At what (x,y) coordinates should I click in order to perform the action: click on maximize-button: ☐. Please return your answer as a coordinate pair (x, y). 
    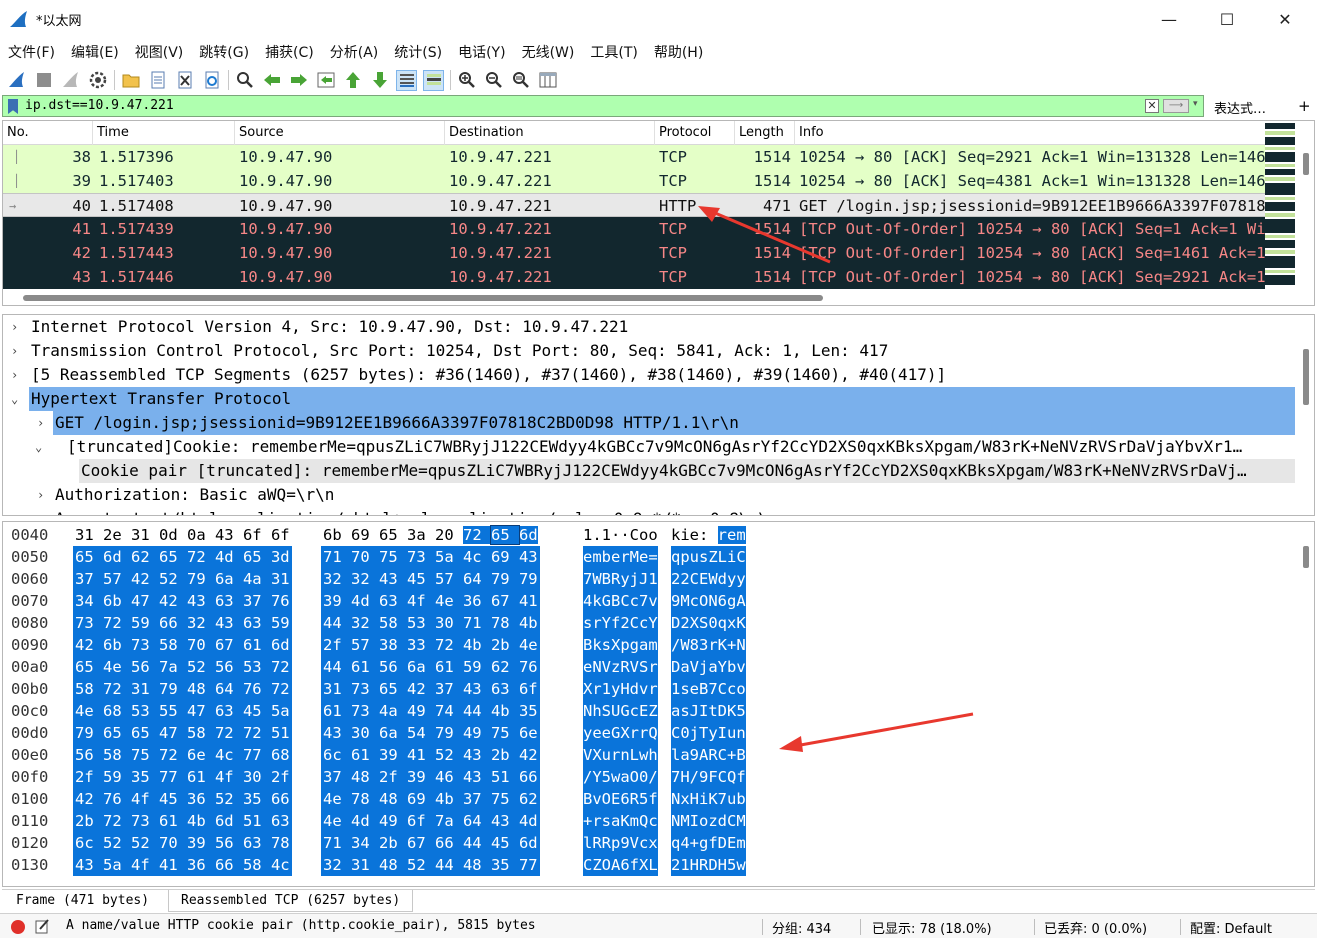
    Looking at the image, I should click on (1227, 19).